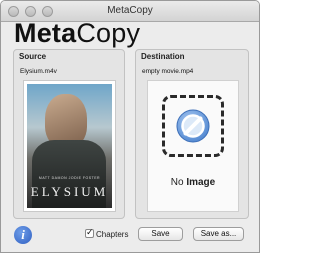 This screenshot has height=253, width=320. I want to click on no-image-label: No Image, so click(193, 182).